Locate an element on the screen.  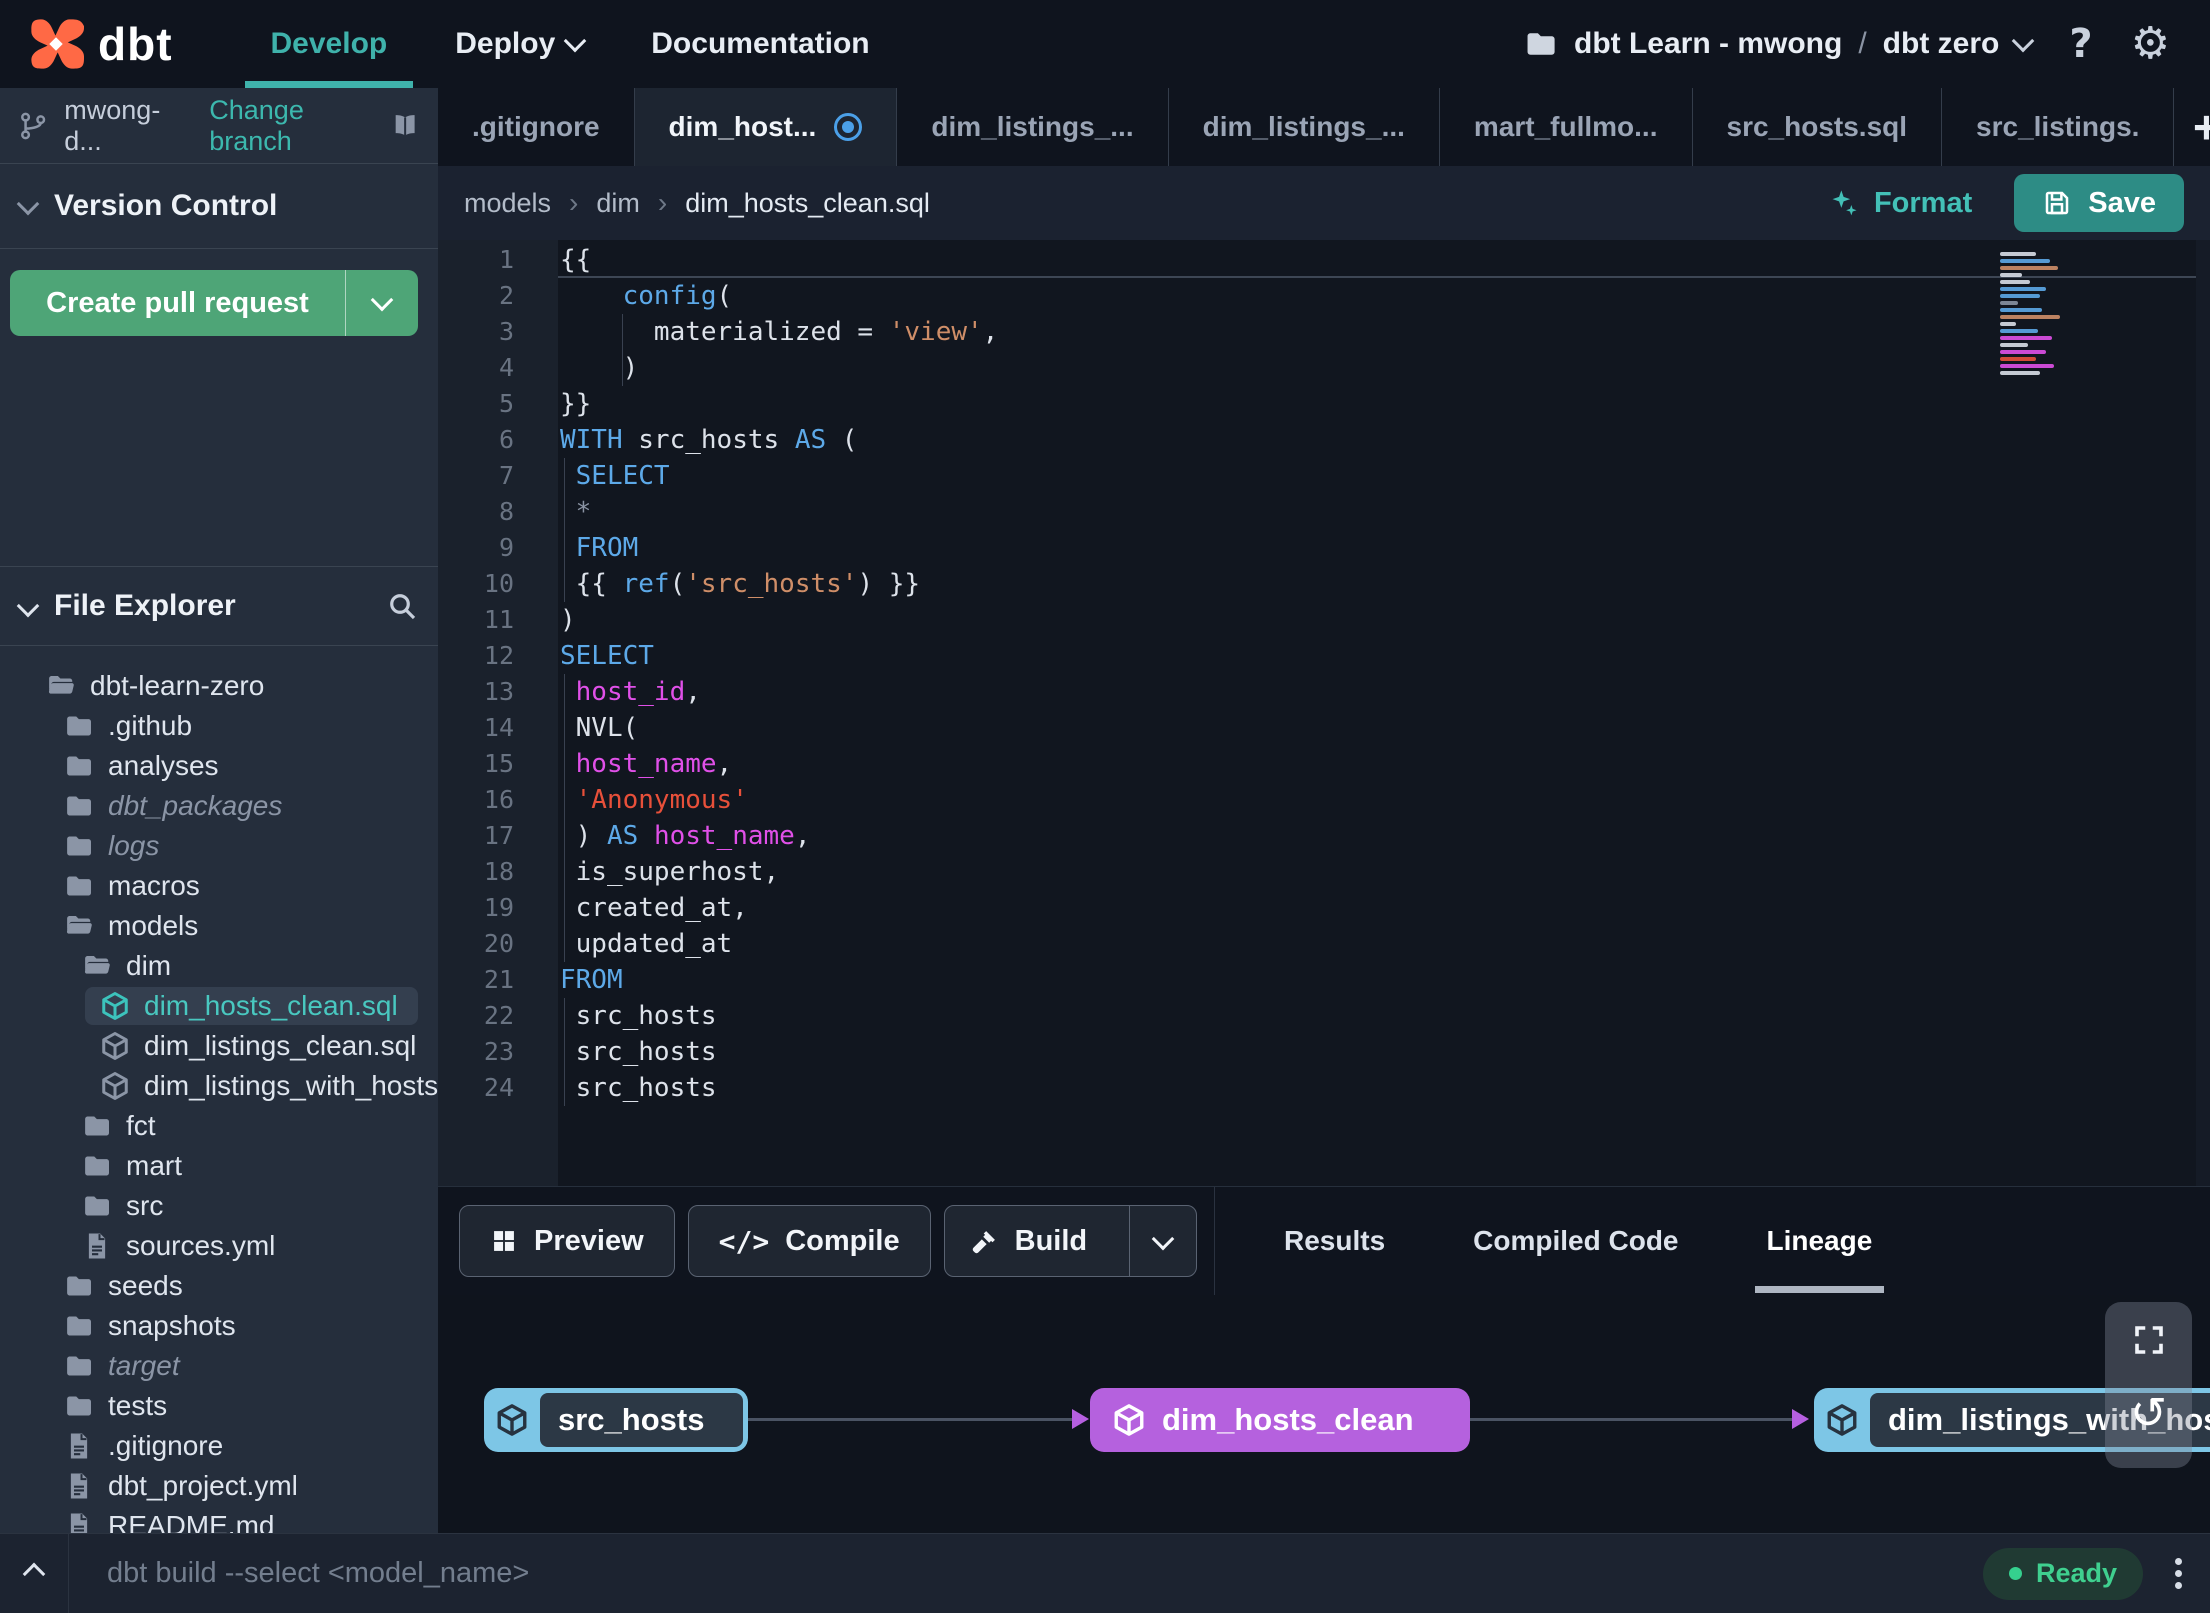
fullscreen-icon is located at coordinates (2149, 1340).